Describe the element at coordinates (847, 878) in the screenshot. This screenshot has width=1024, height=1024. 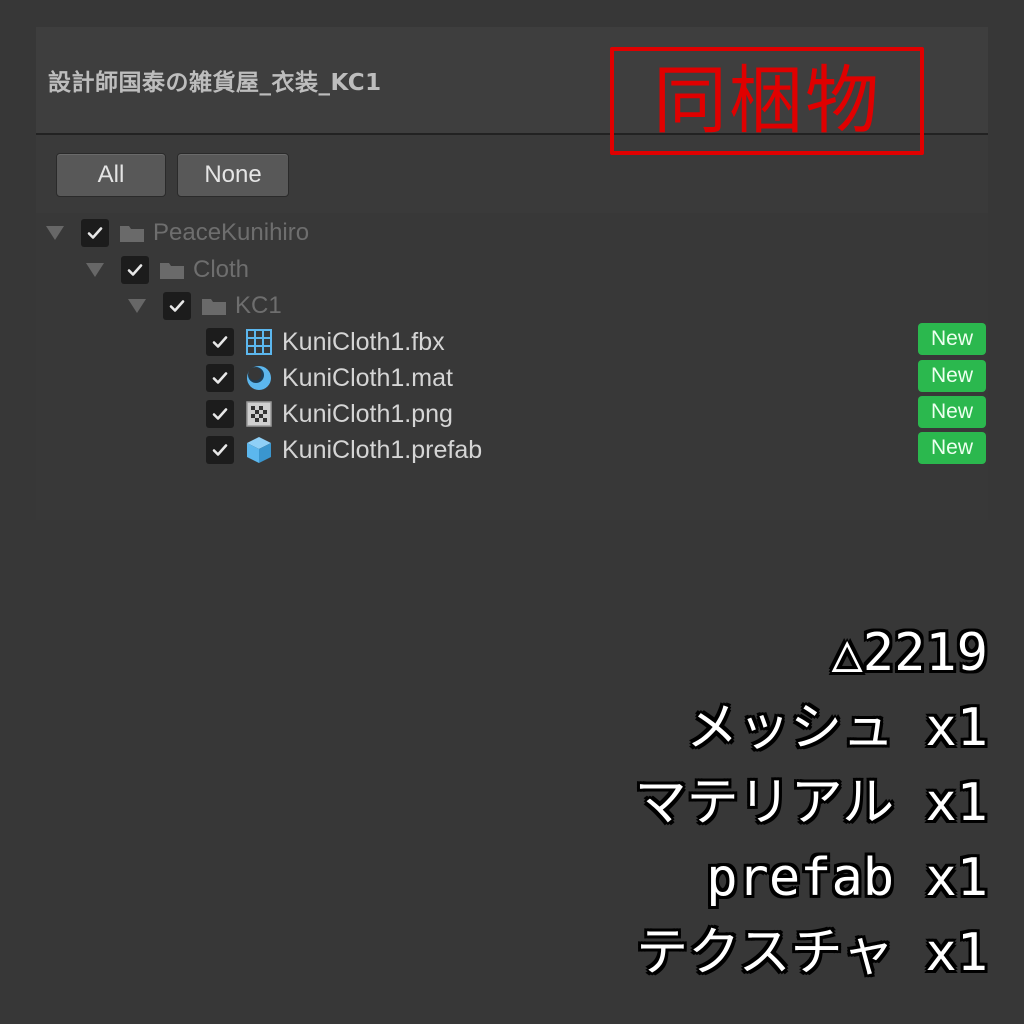
I see `prefab-count: prefab x1` at that location.